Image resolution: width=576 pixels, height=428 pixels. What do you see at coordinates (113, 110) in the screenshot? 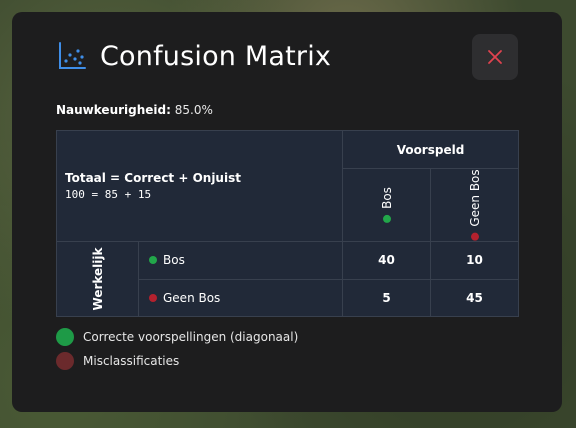
I see `accuracy-label: Nauwkeurigheid:` at bounding box center [113, 110].